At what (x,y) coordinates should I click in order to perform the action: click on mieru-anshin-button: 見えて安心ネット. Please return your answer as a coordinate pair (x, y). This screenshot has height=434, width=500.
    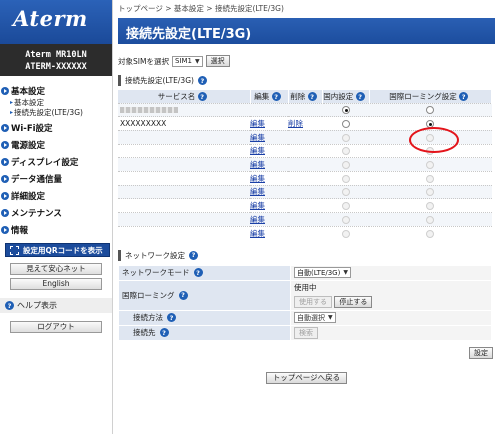
    Looking at the image, I should click on (56, 269).